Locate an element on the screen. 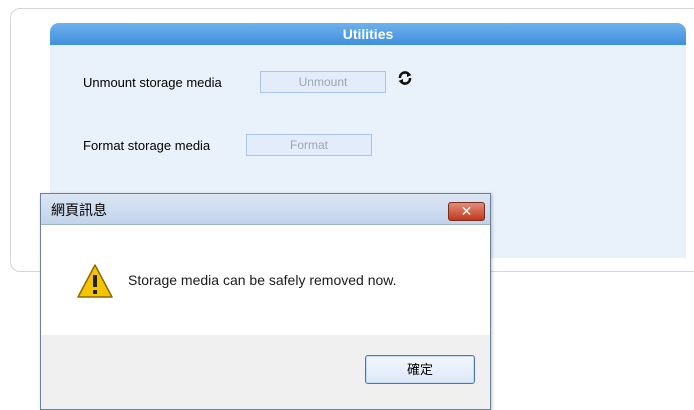 This screenshot has width=694, height=410. close-button: ✕ is located at coordinates (466, 211).